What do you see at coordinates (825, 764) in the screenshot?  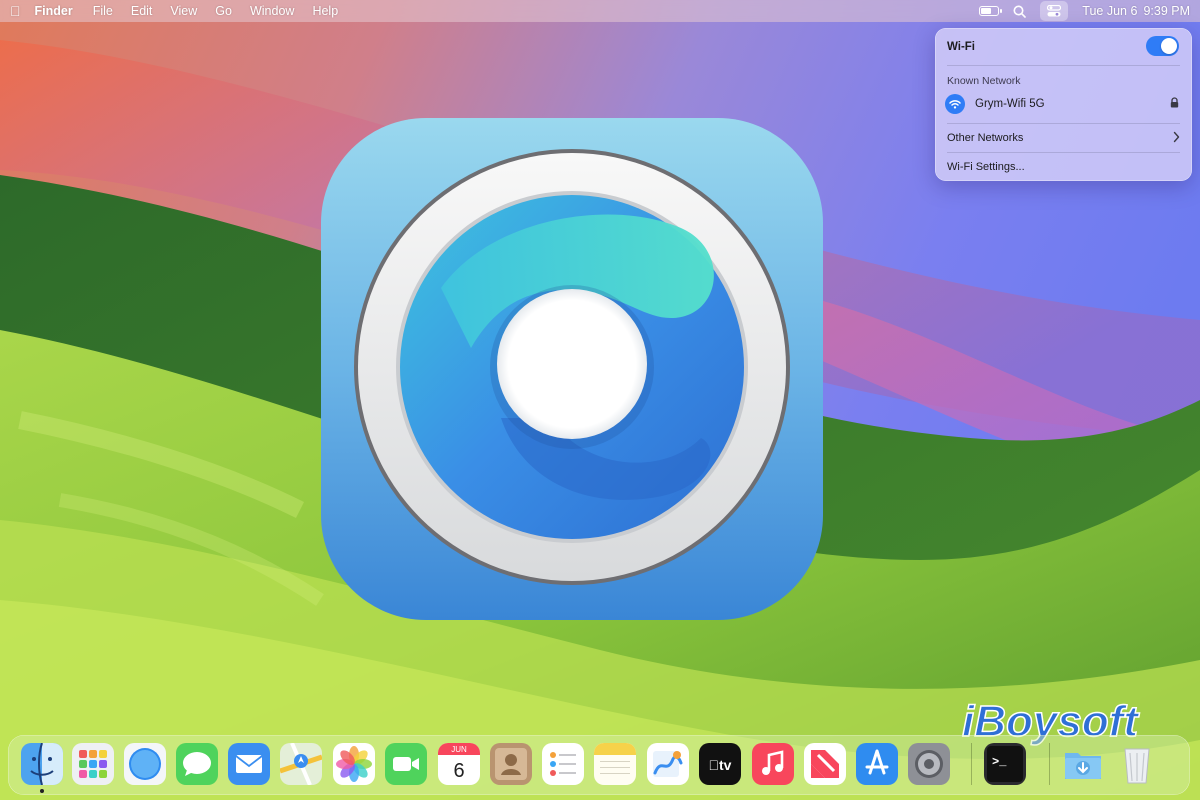 I see `news-icon` at bounding box center [825, 764].